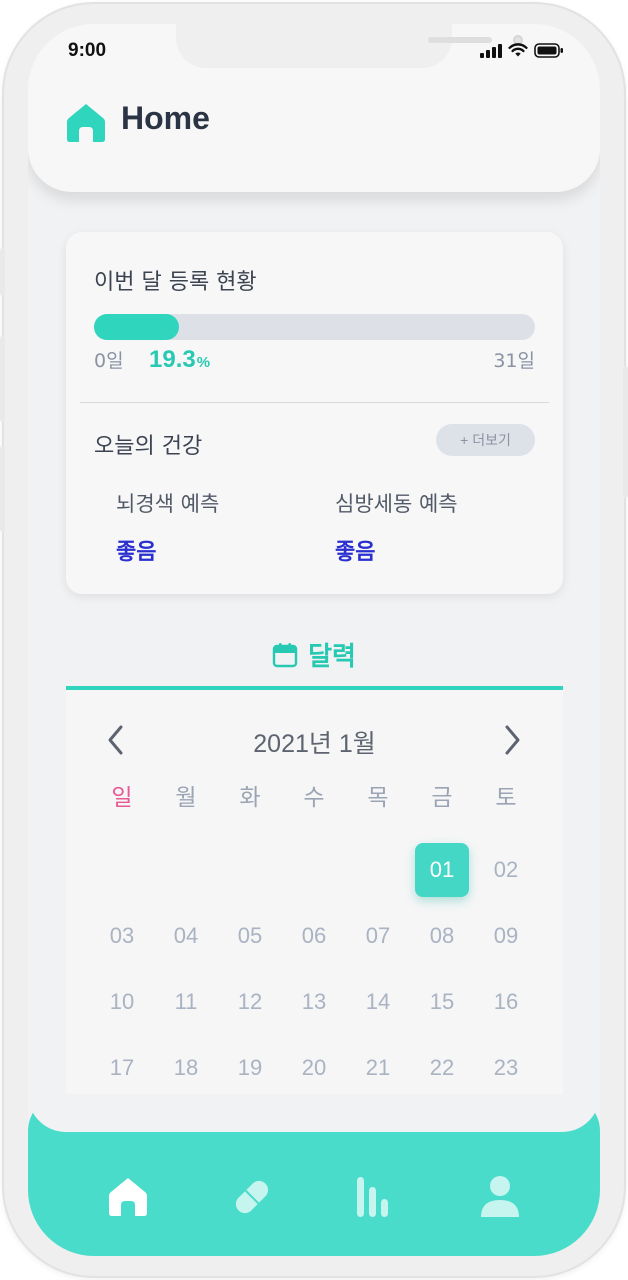 The width and height of the screenshot is (628, 1280). I want to click on calendar-day: 07, so click(378, 936).